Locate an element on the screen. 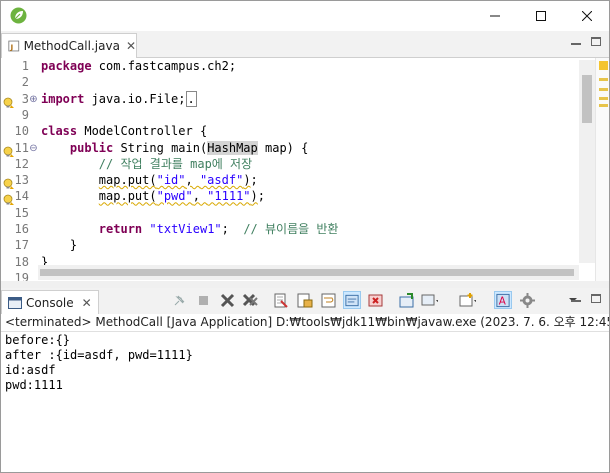 This screenshot has height=473, width=610. line-number: 18 is located at coordinates (21, 261).